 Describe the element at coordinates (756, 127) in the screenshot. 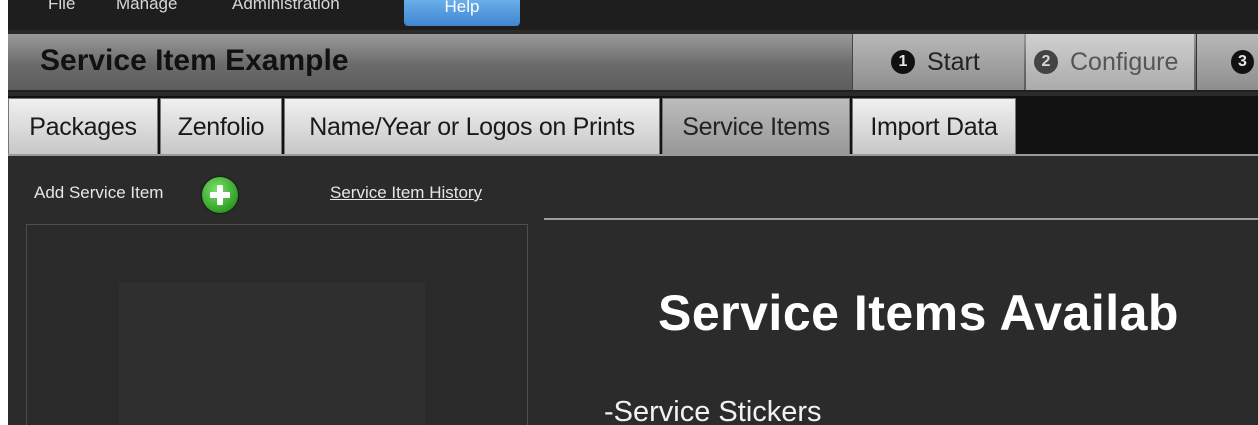

I see `tab-service-items: Service Items` at that location.